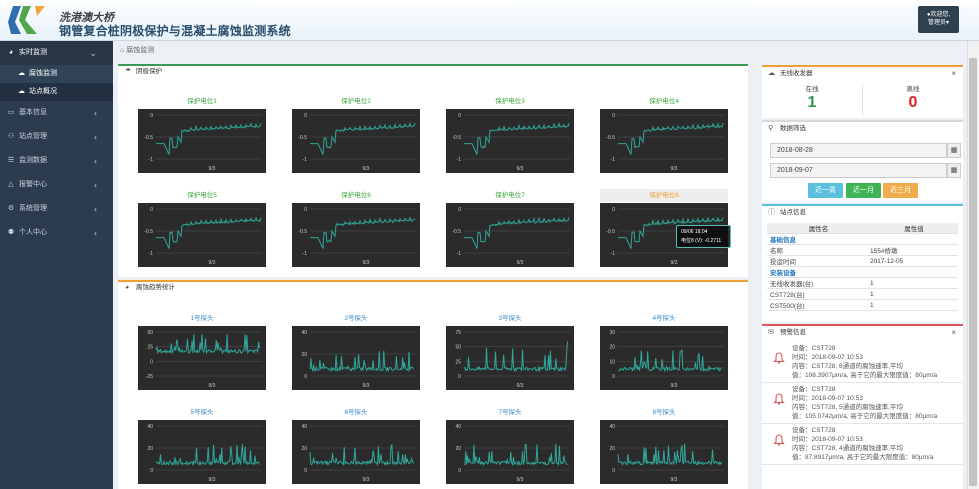 The image size is (979, 489). What do you see at coordinates (664, 195) in the screenshot?
I see `chart-title: 保护电位8` at bounding box center [664, 195].